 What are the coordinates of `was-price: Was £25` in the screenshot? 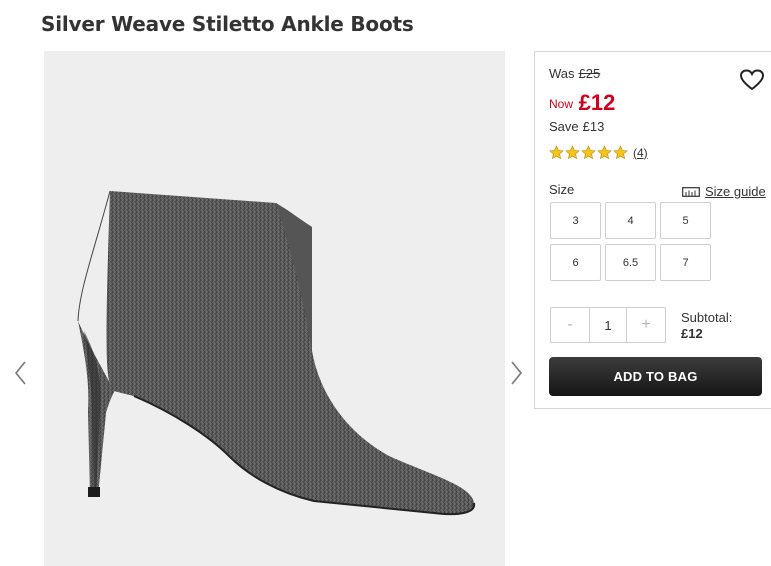 It's located at (574, 73).